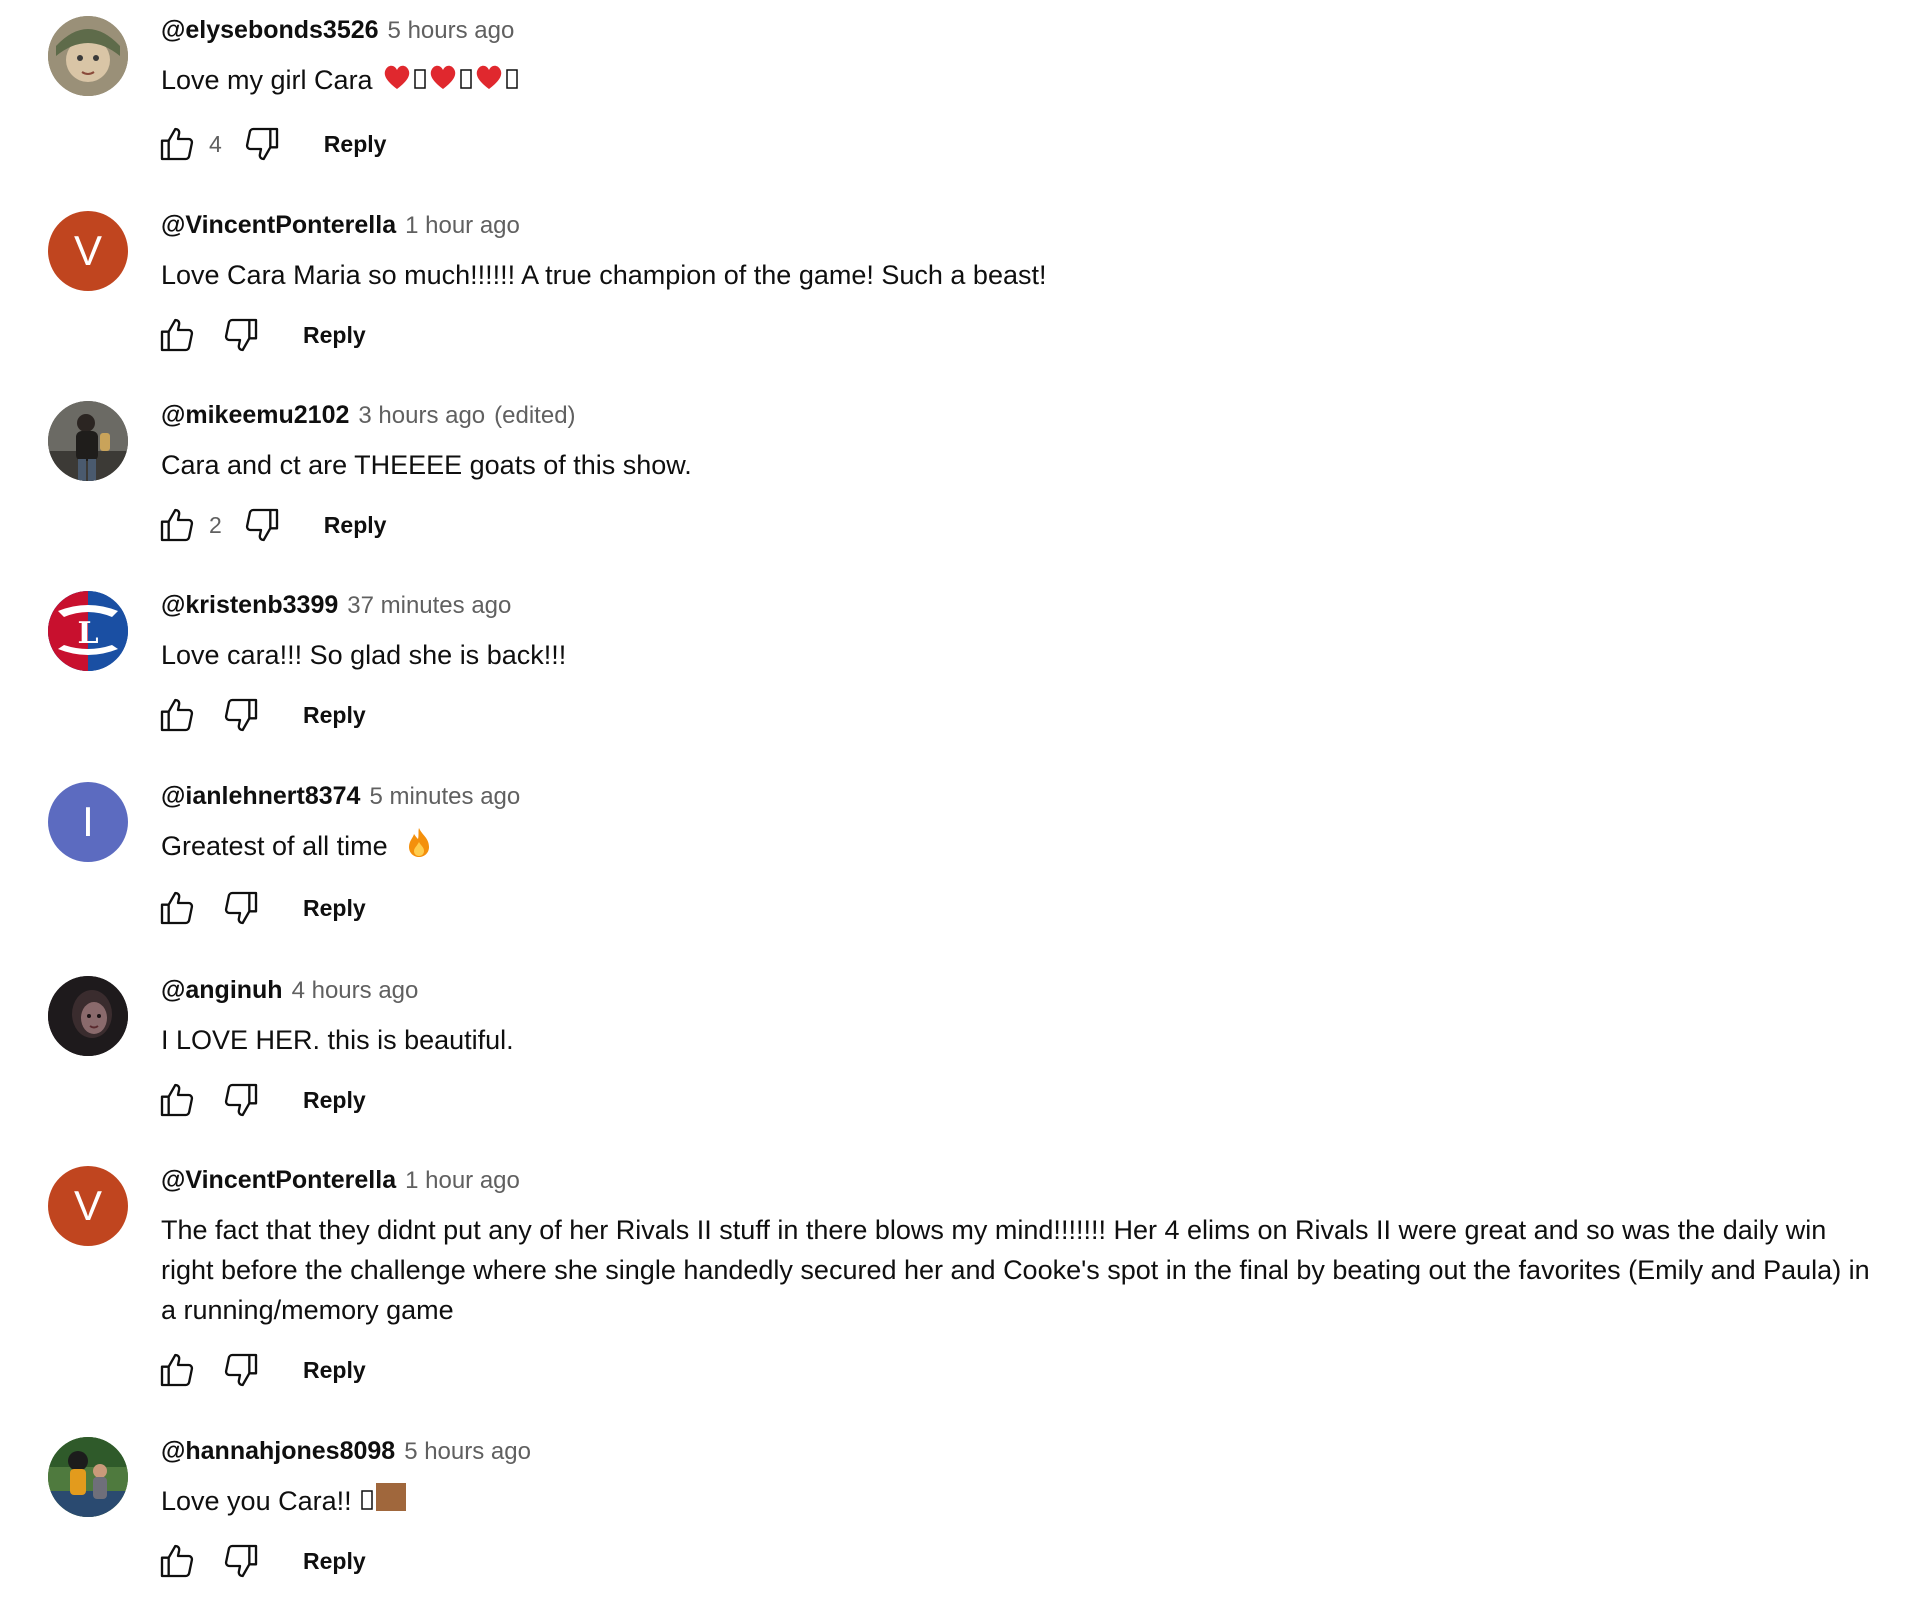  Describe the element at coordinates (419, 847) in the screenshot. I see `fire-icon` at that location.